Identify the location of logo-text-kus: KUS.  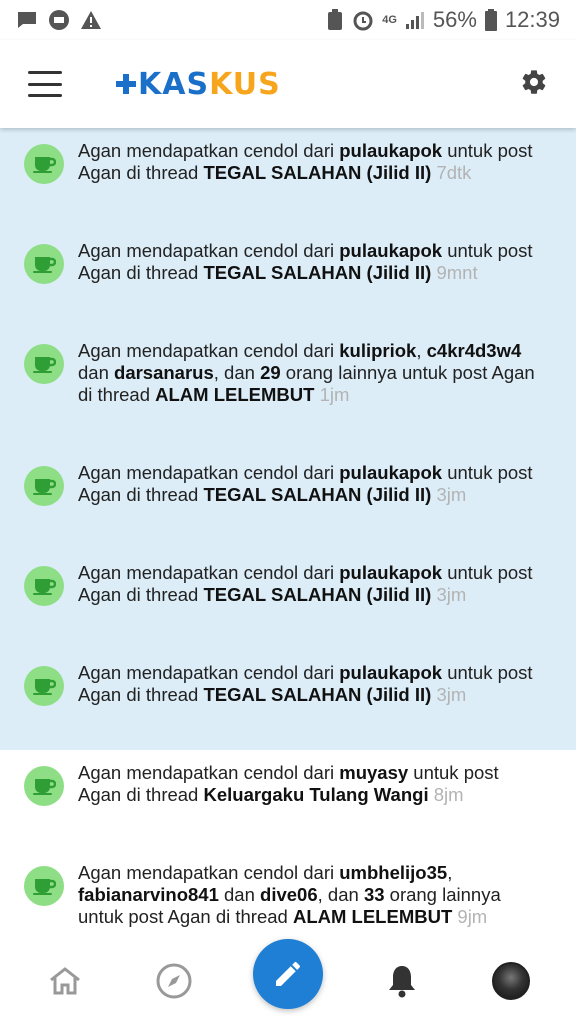
(245, 84).